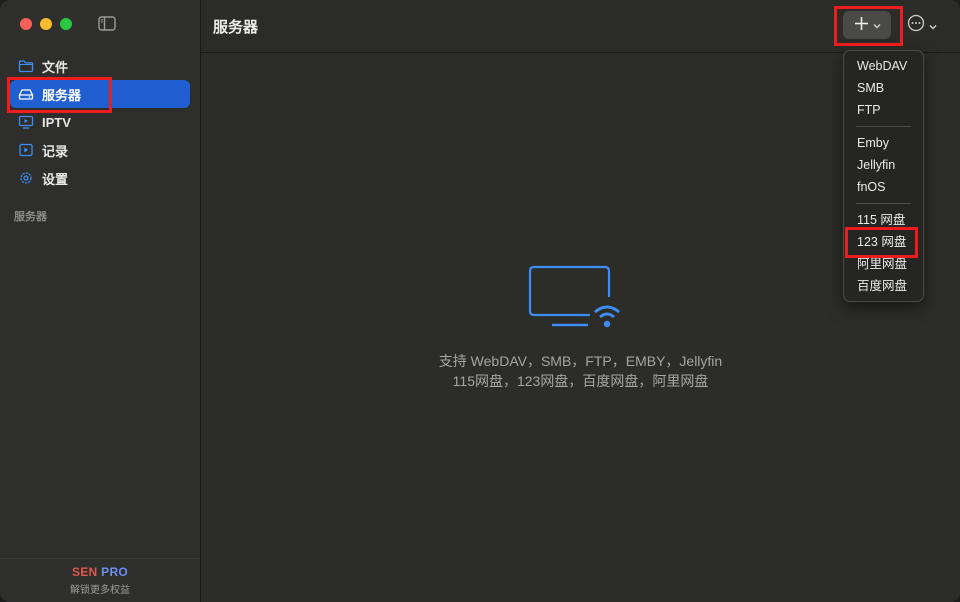  Describe the element at coordinates (62, 95) in the screenshot. I see `sidebar-item-label: 服务器` at that location.